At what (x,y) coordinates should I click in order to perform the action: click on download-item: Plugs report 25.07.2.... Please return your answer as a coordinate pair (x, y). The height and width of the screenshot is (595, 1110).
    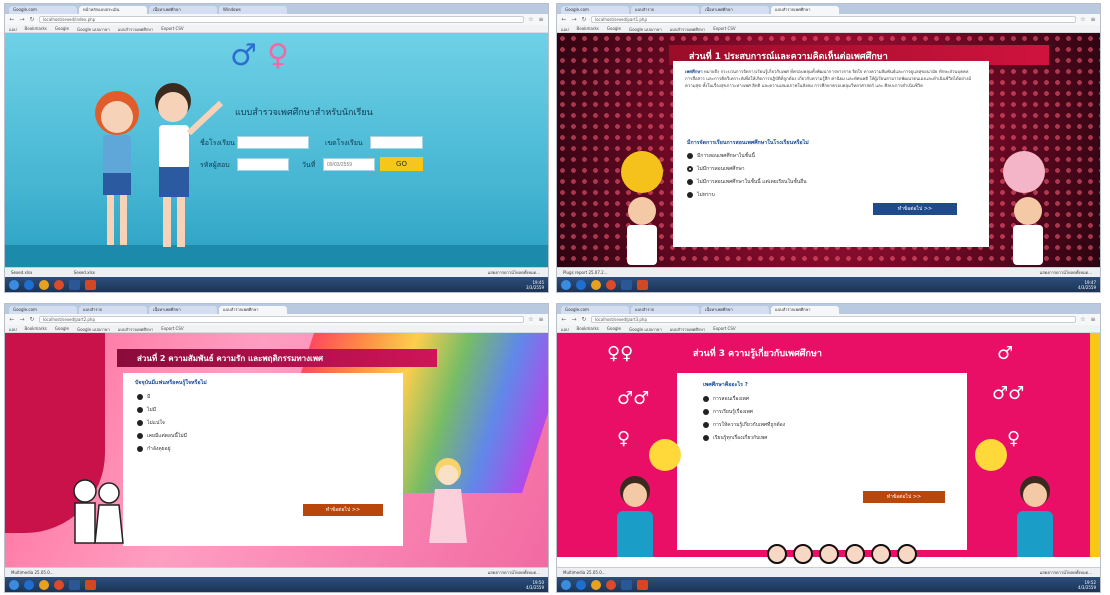
    Looking at the image, I should click on (585, 272).